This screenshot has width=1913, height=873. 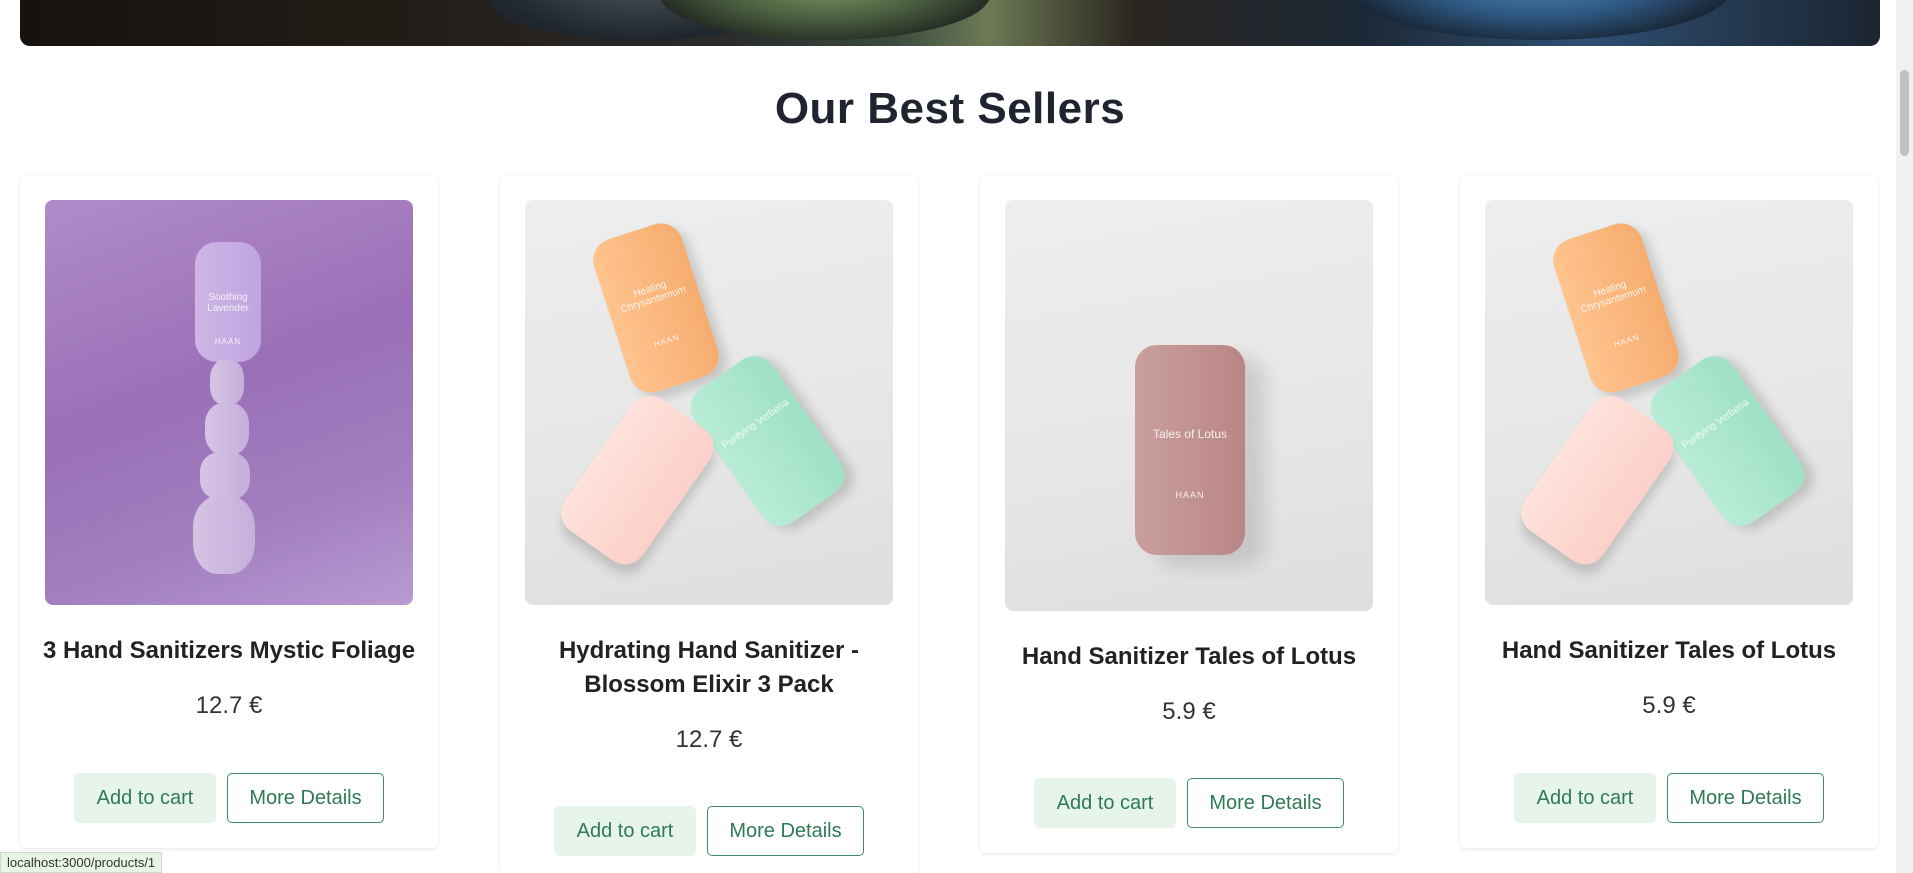 What do you see at coordinates (81, 862) in the screenshot?
I see `status-bar-url: localhost:3000/products/1` at bounding box center [81, 862].